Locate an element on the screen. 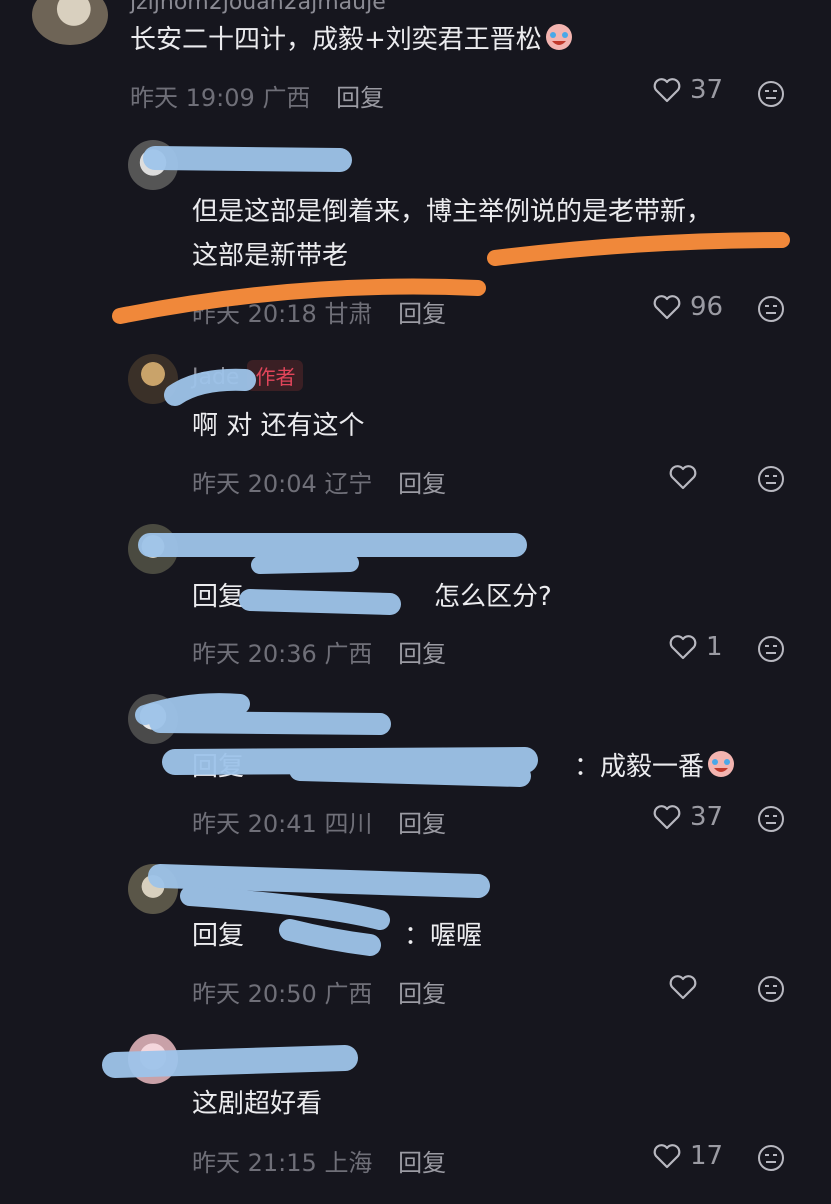 Image resolution: width=831 pixels, height=1204 pixels. username: jzijnom2jouan2ajmauje is located at coordinates (258, 7).